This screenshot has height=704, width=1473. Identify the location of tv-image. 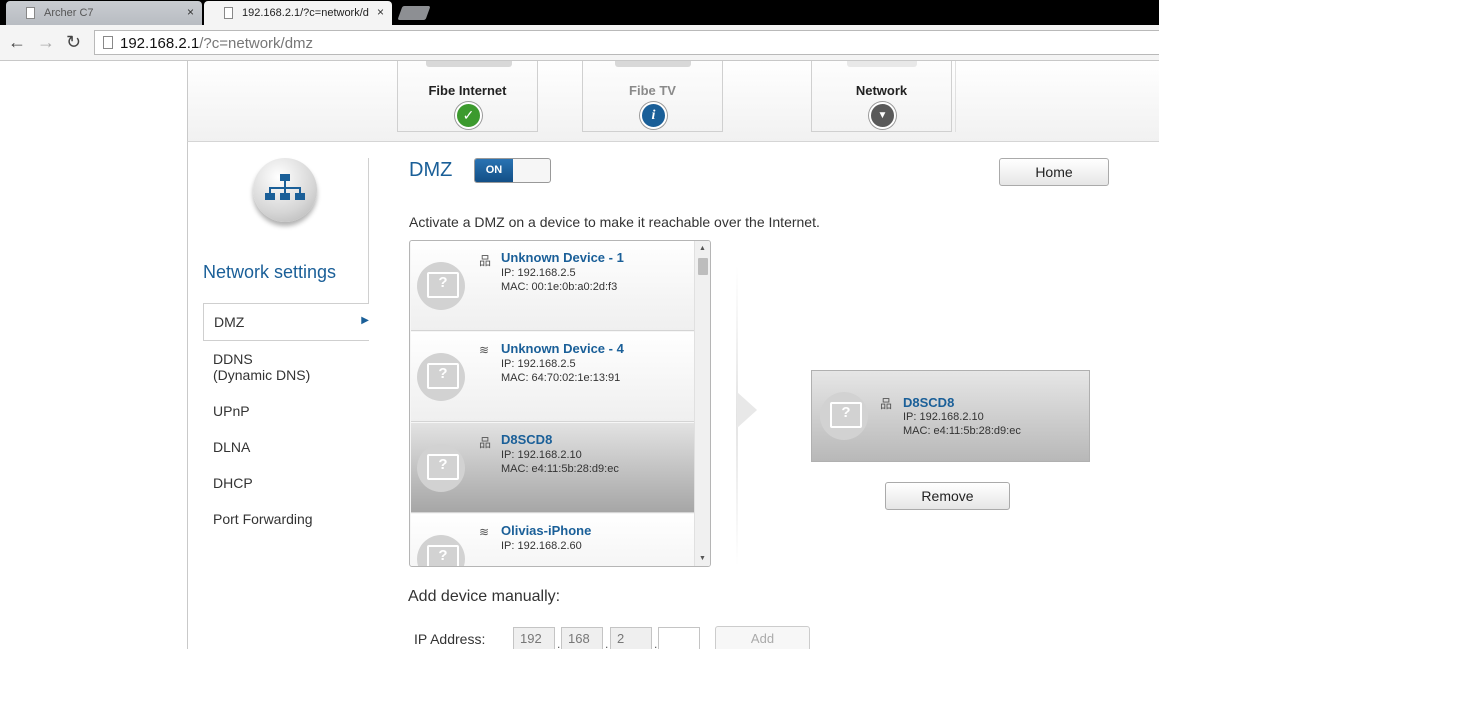
(653, 64).